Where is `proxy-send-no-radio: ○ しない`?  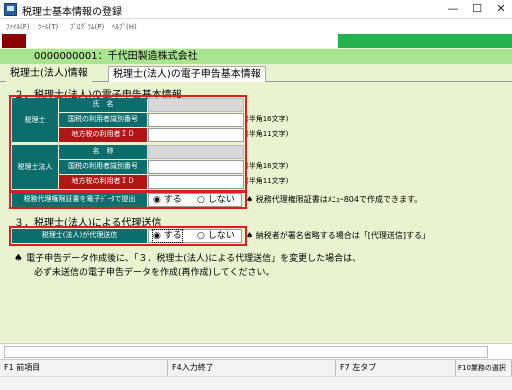 proxy-send-no-radio: ○ しない is located at coordinates (216, 236).